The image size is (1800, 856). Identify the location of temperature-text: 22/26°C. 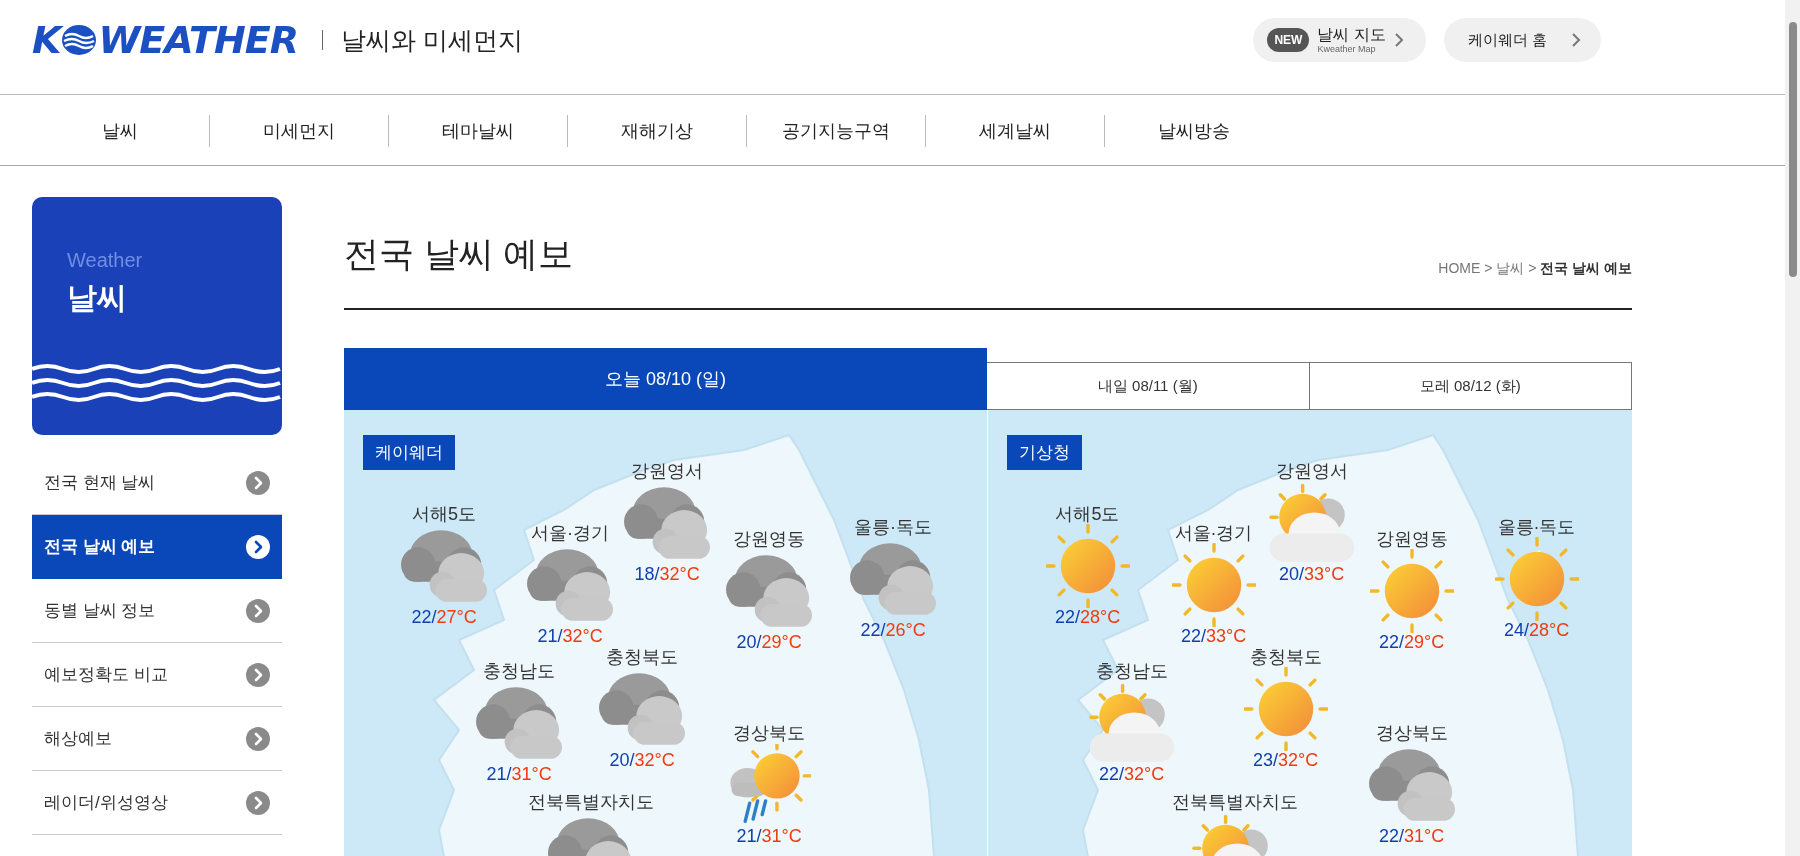
(893, 630).